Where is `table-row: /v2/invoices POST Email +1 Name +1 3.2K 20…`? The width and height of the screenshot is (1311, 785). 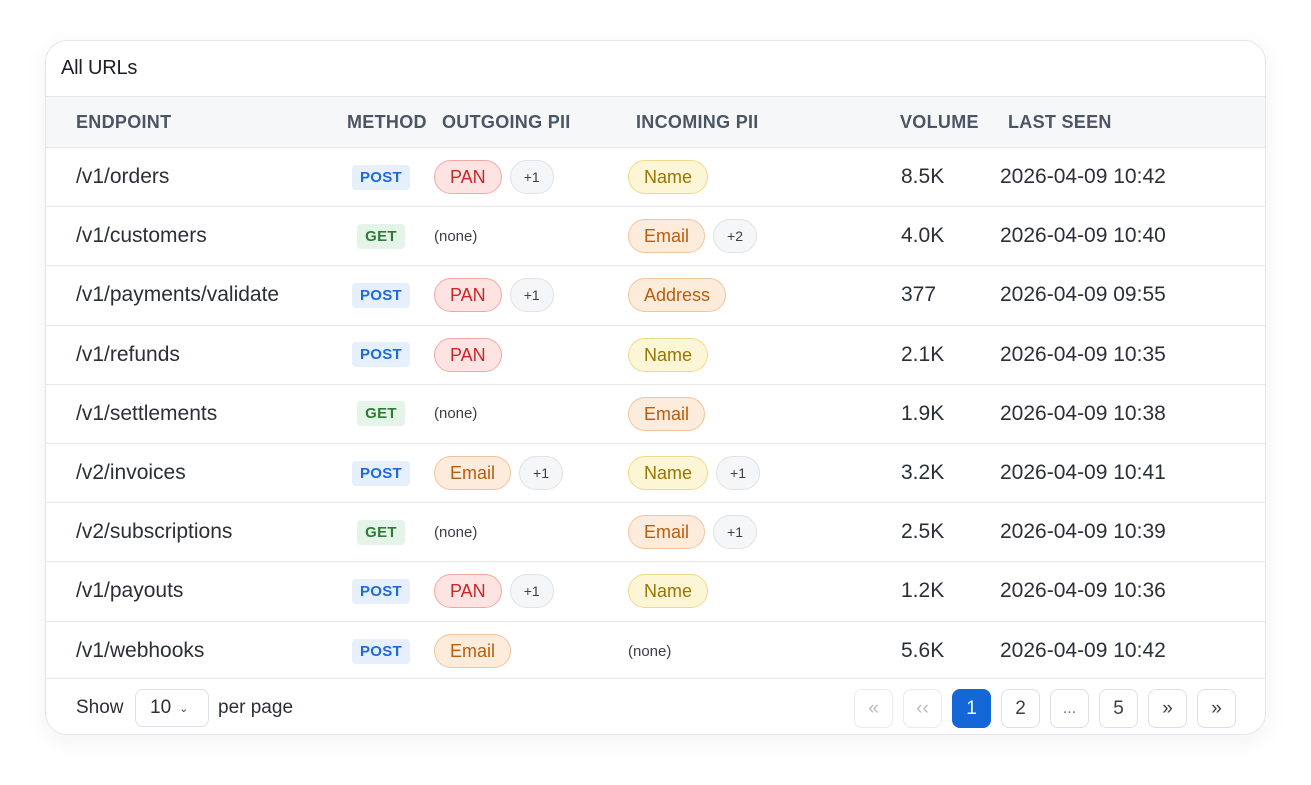
table-row: /v2/invoices POST Email +1 Name +1 3.2K 20… is located at coordinates (655, 474).